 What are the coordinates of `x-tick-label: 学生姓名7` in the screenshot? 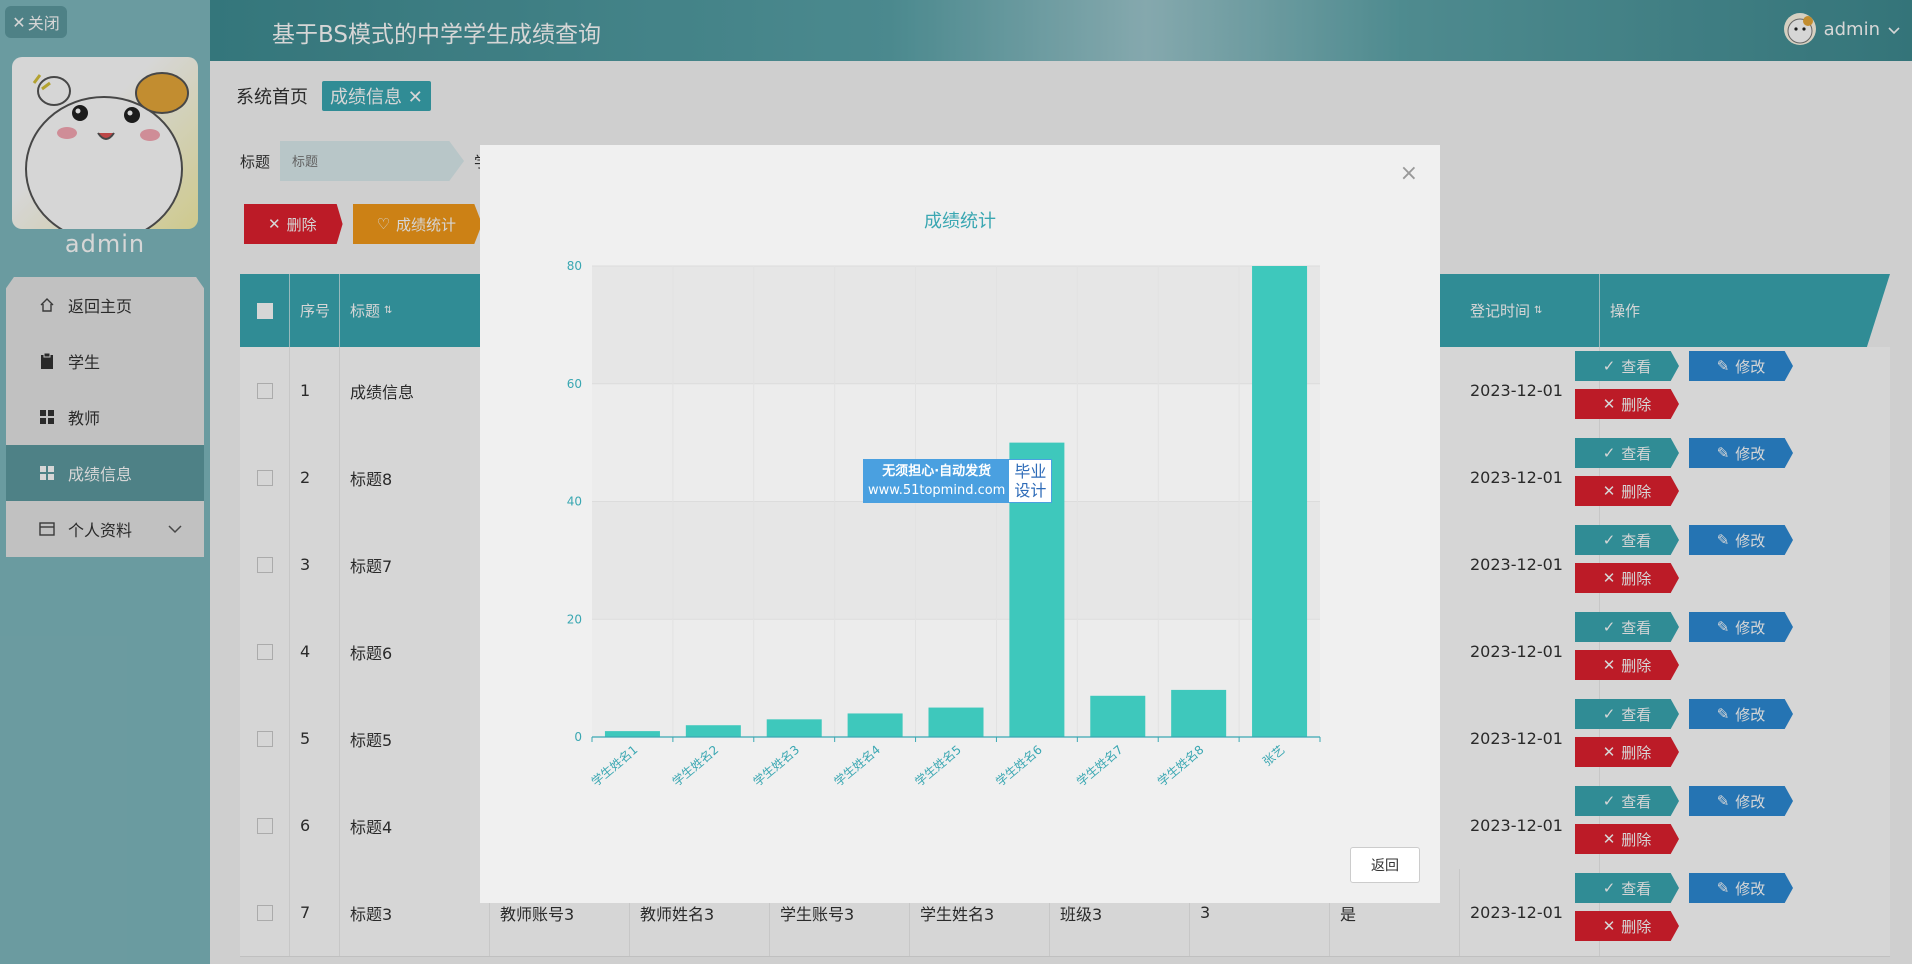 It's located at (1099, 765).